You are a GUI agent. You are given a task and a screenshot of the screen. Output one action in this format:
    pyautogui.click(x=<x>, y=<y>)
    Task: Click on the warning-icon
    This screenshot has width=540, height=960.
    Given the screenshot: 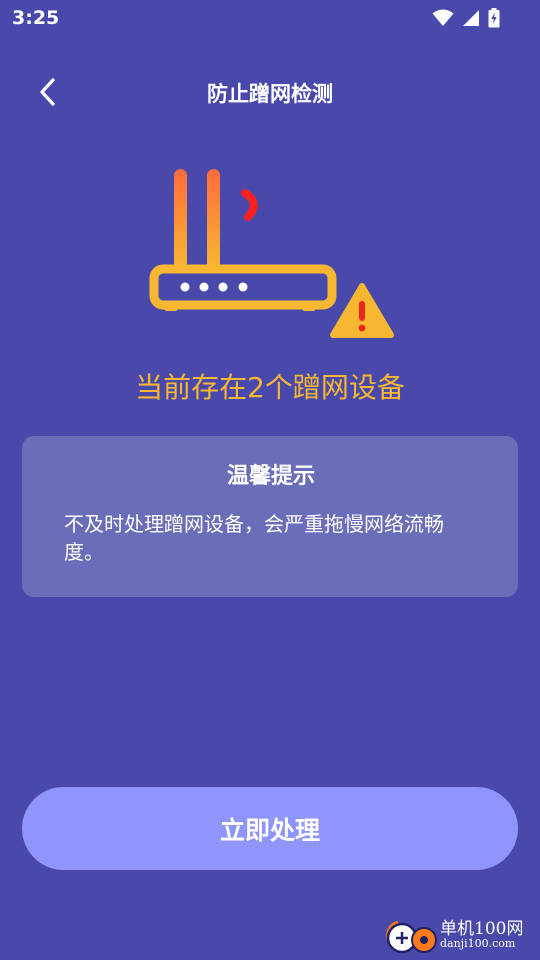 What is the action you would take?
    pyautogui.click(x=362, y=310)
    